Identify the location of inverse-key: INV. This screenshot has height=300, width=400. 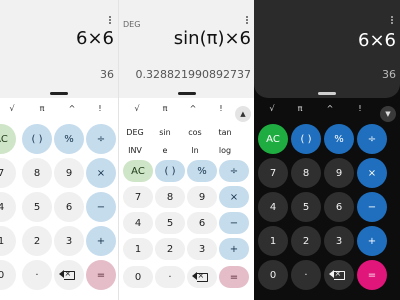
(135, 150).